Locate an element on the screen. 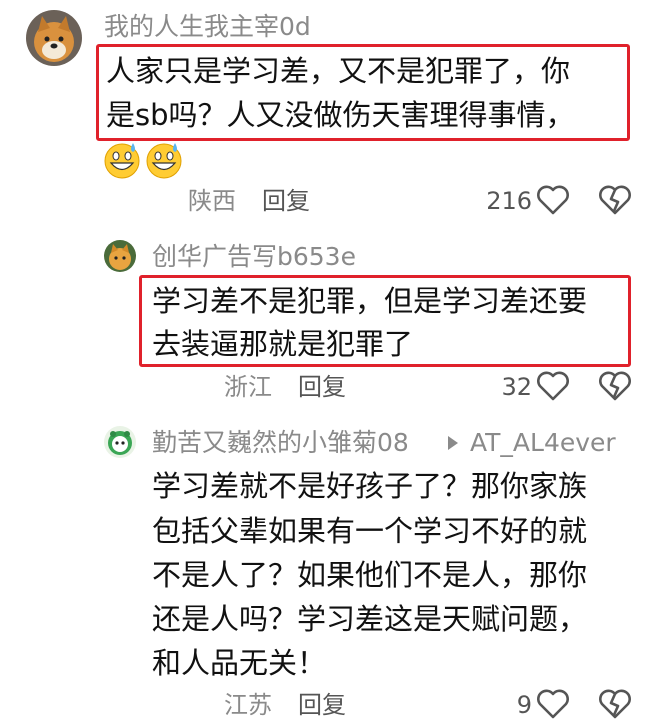 Image resolution: width=660 pixels, height=725 pixels. comment-text-line: 包括父辈如果有一个学习不好的就 is located at coordinates (370, 531).